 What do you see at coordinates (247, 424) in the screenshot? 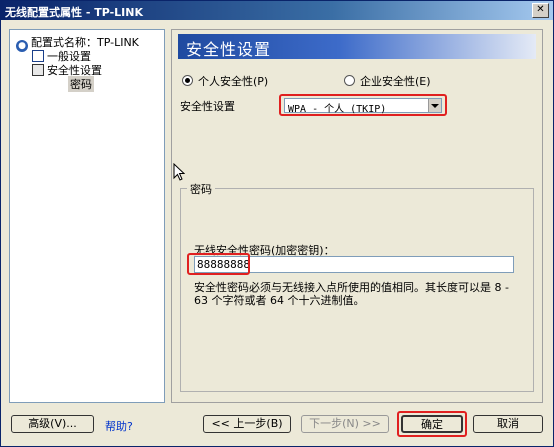
I see `back-button: << 上一步(B)` at bounding box center [247, 424].